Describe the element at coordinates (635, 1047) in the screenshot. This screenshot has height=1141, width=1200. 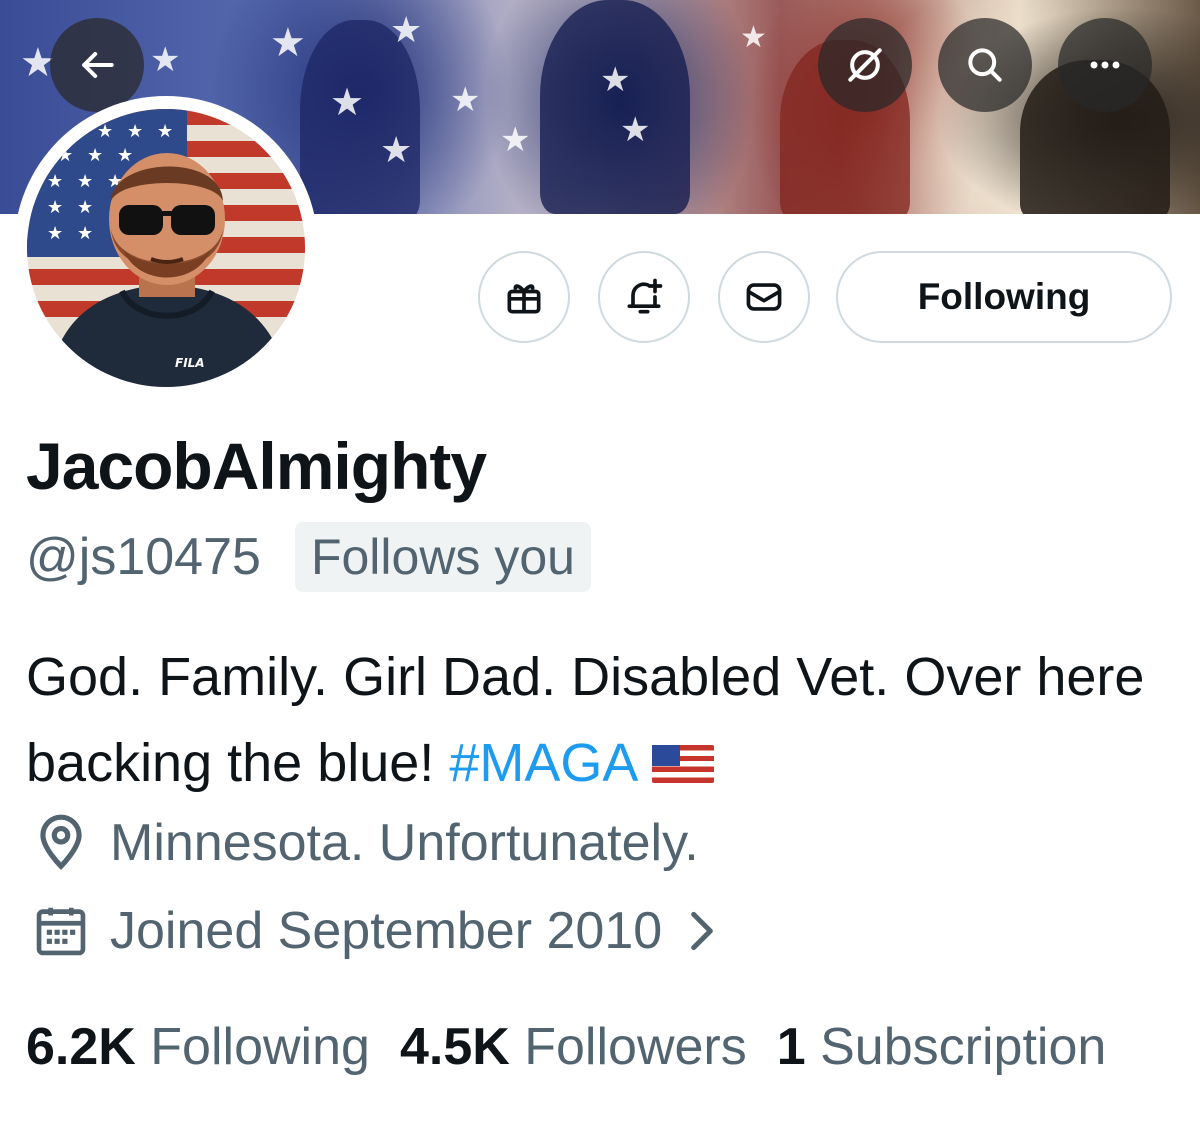
I see `followers-label: Followers` at that location.